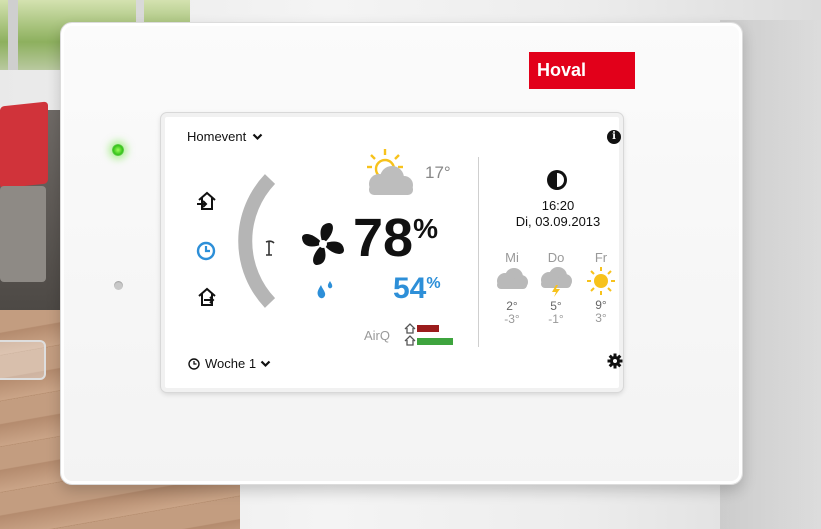 The image size is (821, 529). Describe the element at coordinates (260, 241) in the screenshot. I see `ventilation-level-slider` at that location.